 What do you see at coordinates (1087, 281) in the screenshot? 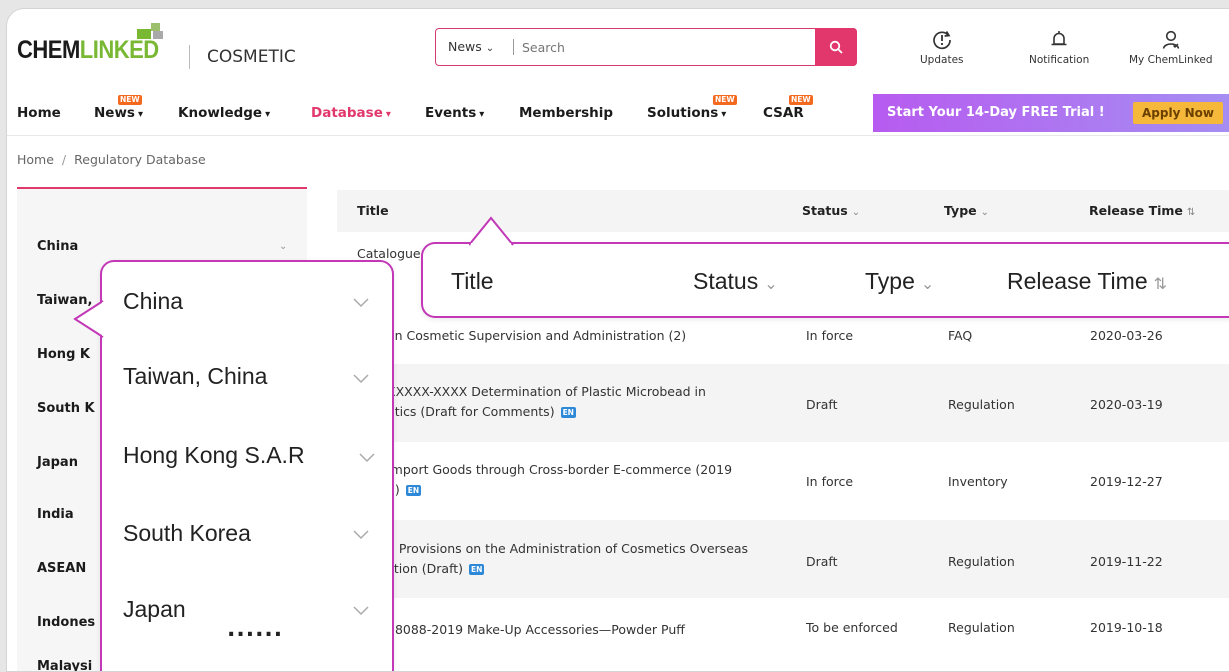
I see `callout-col-release-time: Release Time ⇅` at bounding box center [1087, 281].